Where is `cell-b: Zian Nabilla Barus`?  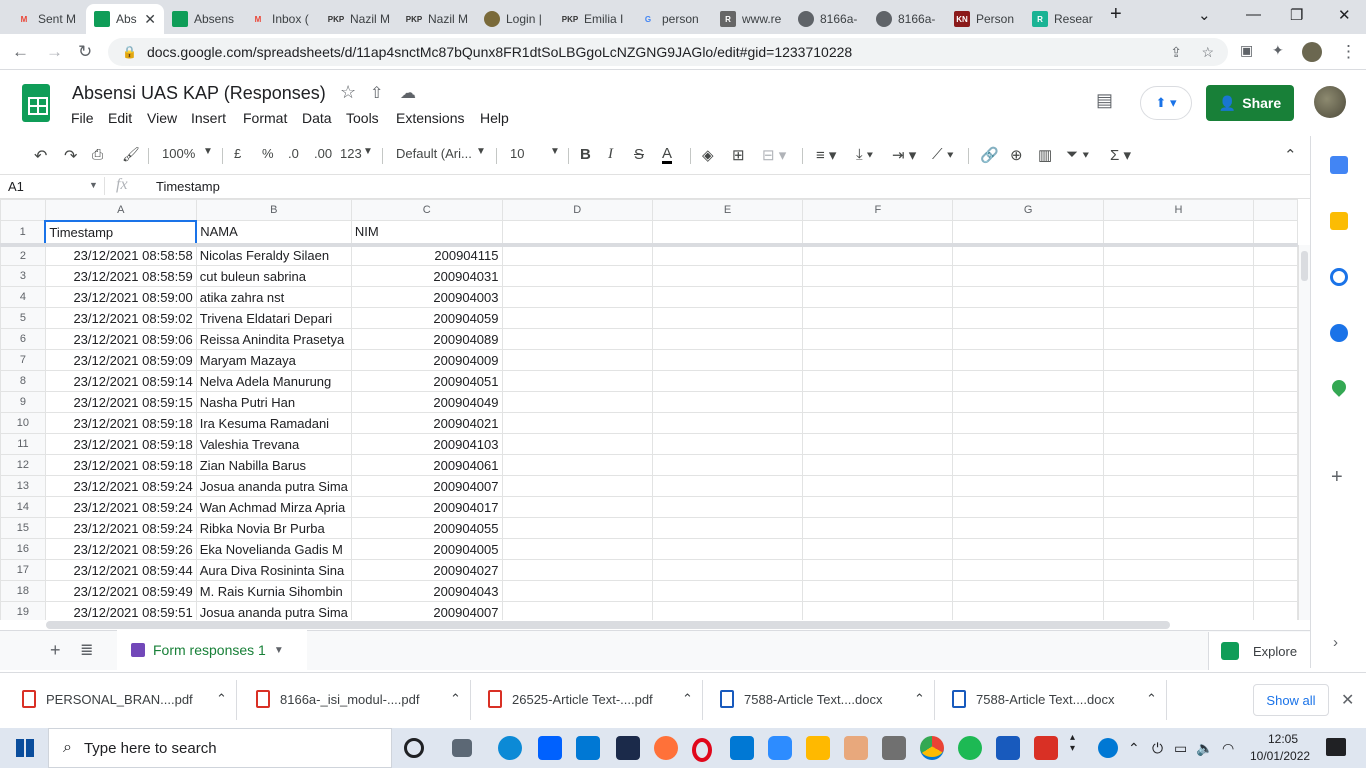 cell-b: Zian Nabilla Barus is located at coordinates (273, 465).